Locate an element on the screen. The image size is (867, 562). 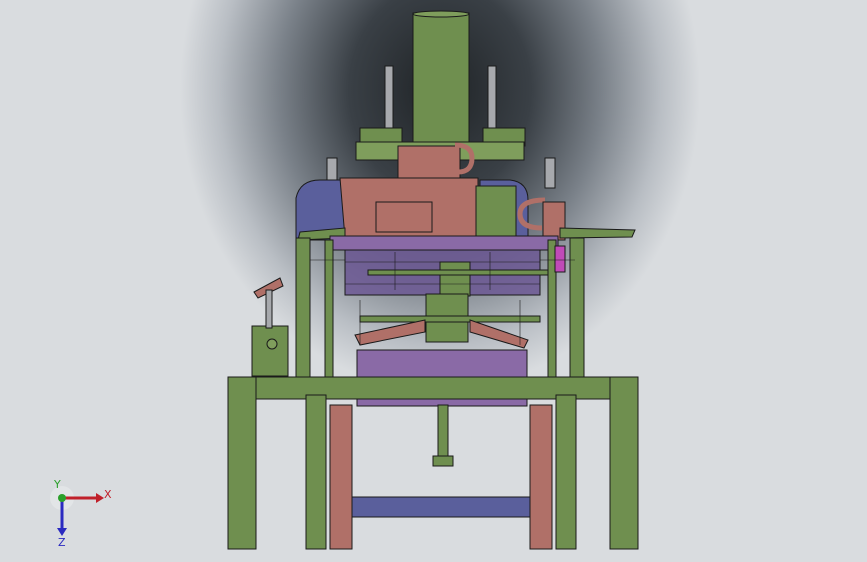
magenta-sensor is located at coordinates (560, 259).